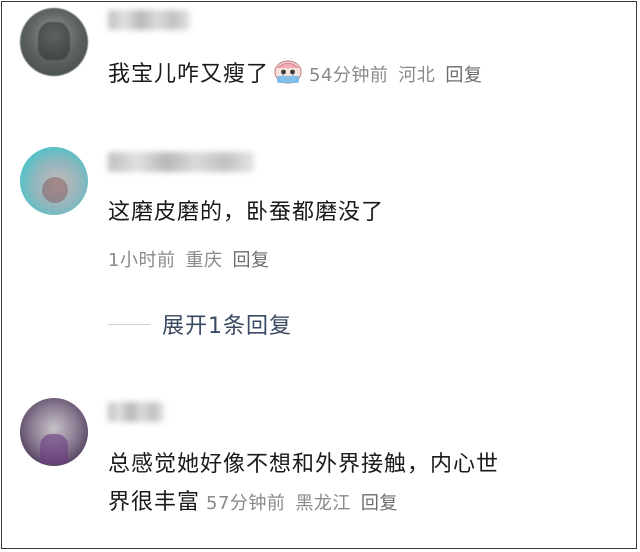 This screenshot has width=640, height=552. I want to click on comment-time: 57分钟前, so click(246, 503).